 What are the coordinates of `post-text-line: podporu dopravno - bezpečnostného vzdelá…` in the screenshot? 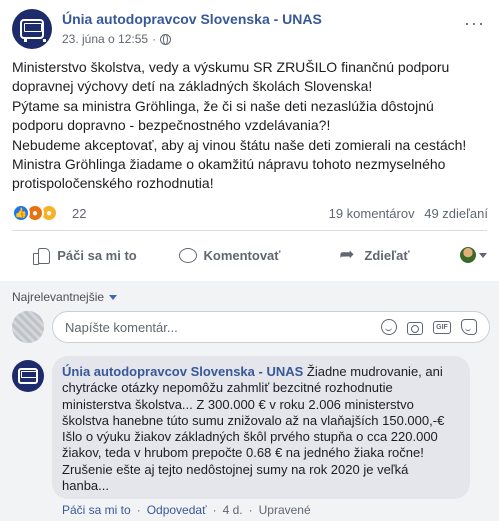 It's located at (171, 125).